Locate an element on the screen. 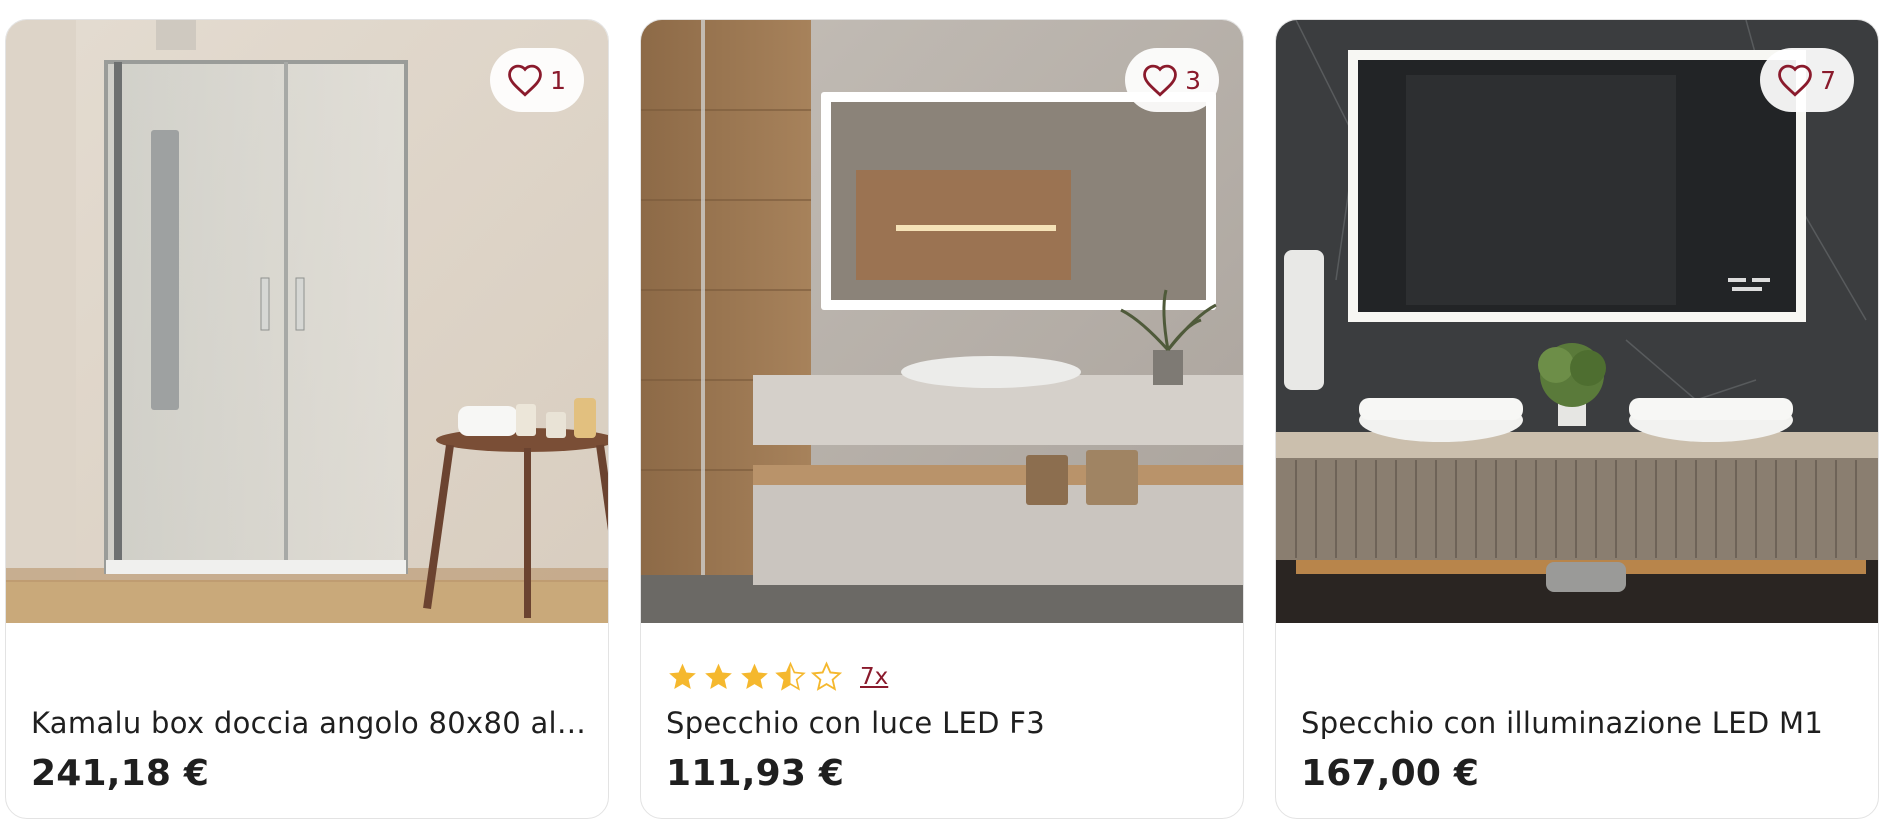 Image resolution: width=1888 pixels, height=819 pixels. rating: 7x is located at coordinates (777, 677).